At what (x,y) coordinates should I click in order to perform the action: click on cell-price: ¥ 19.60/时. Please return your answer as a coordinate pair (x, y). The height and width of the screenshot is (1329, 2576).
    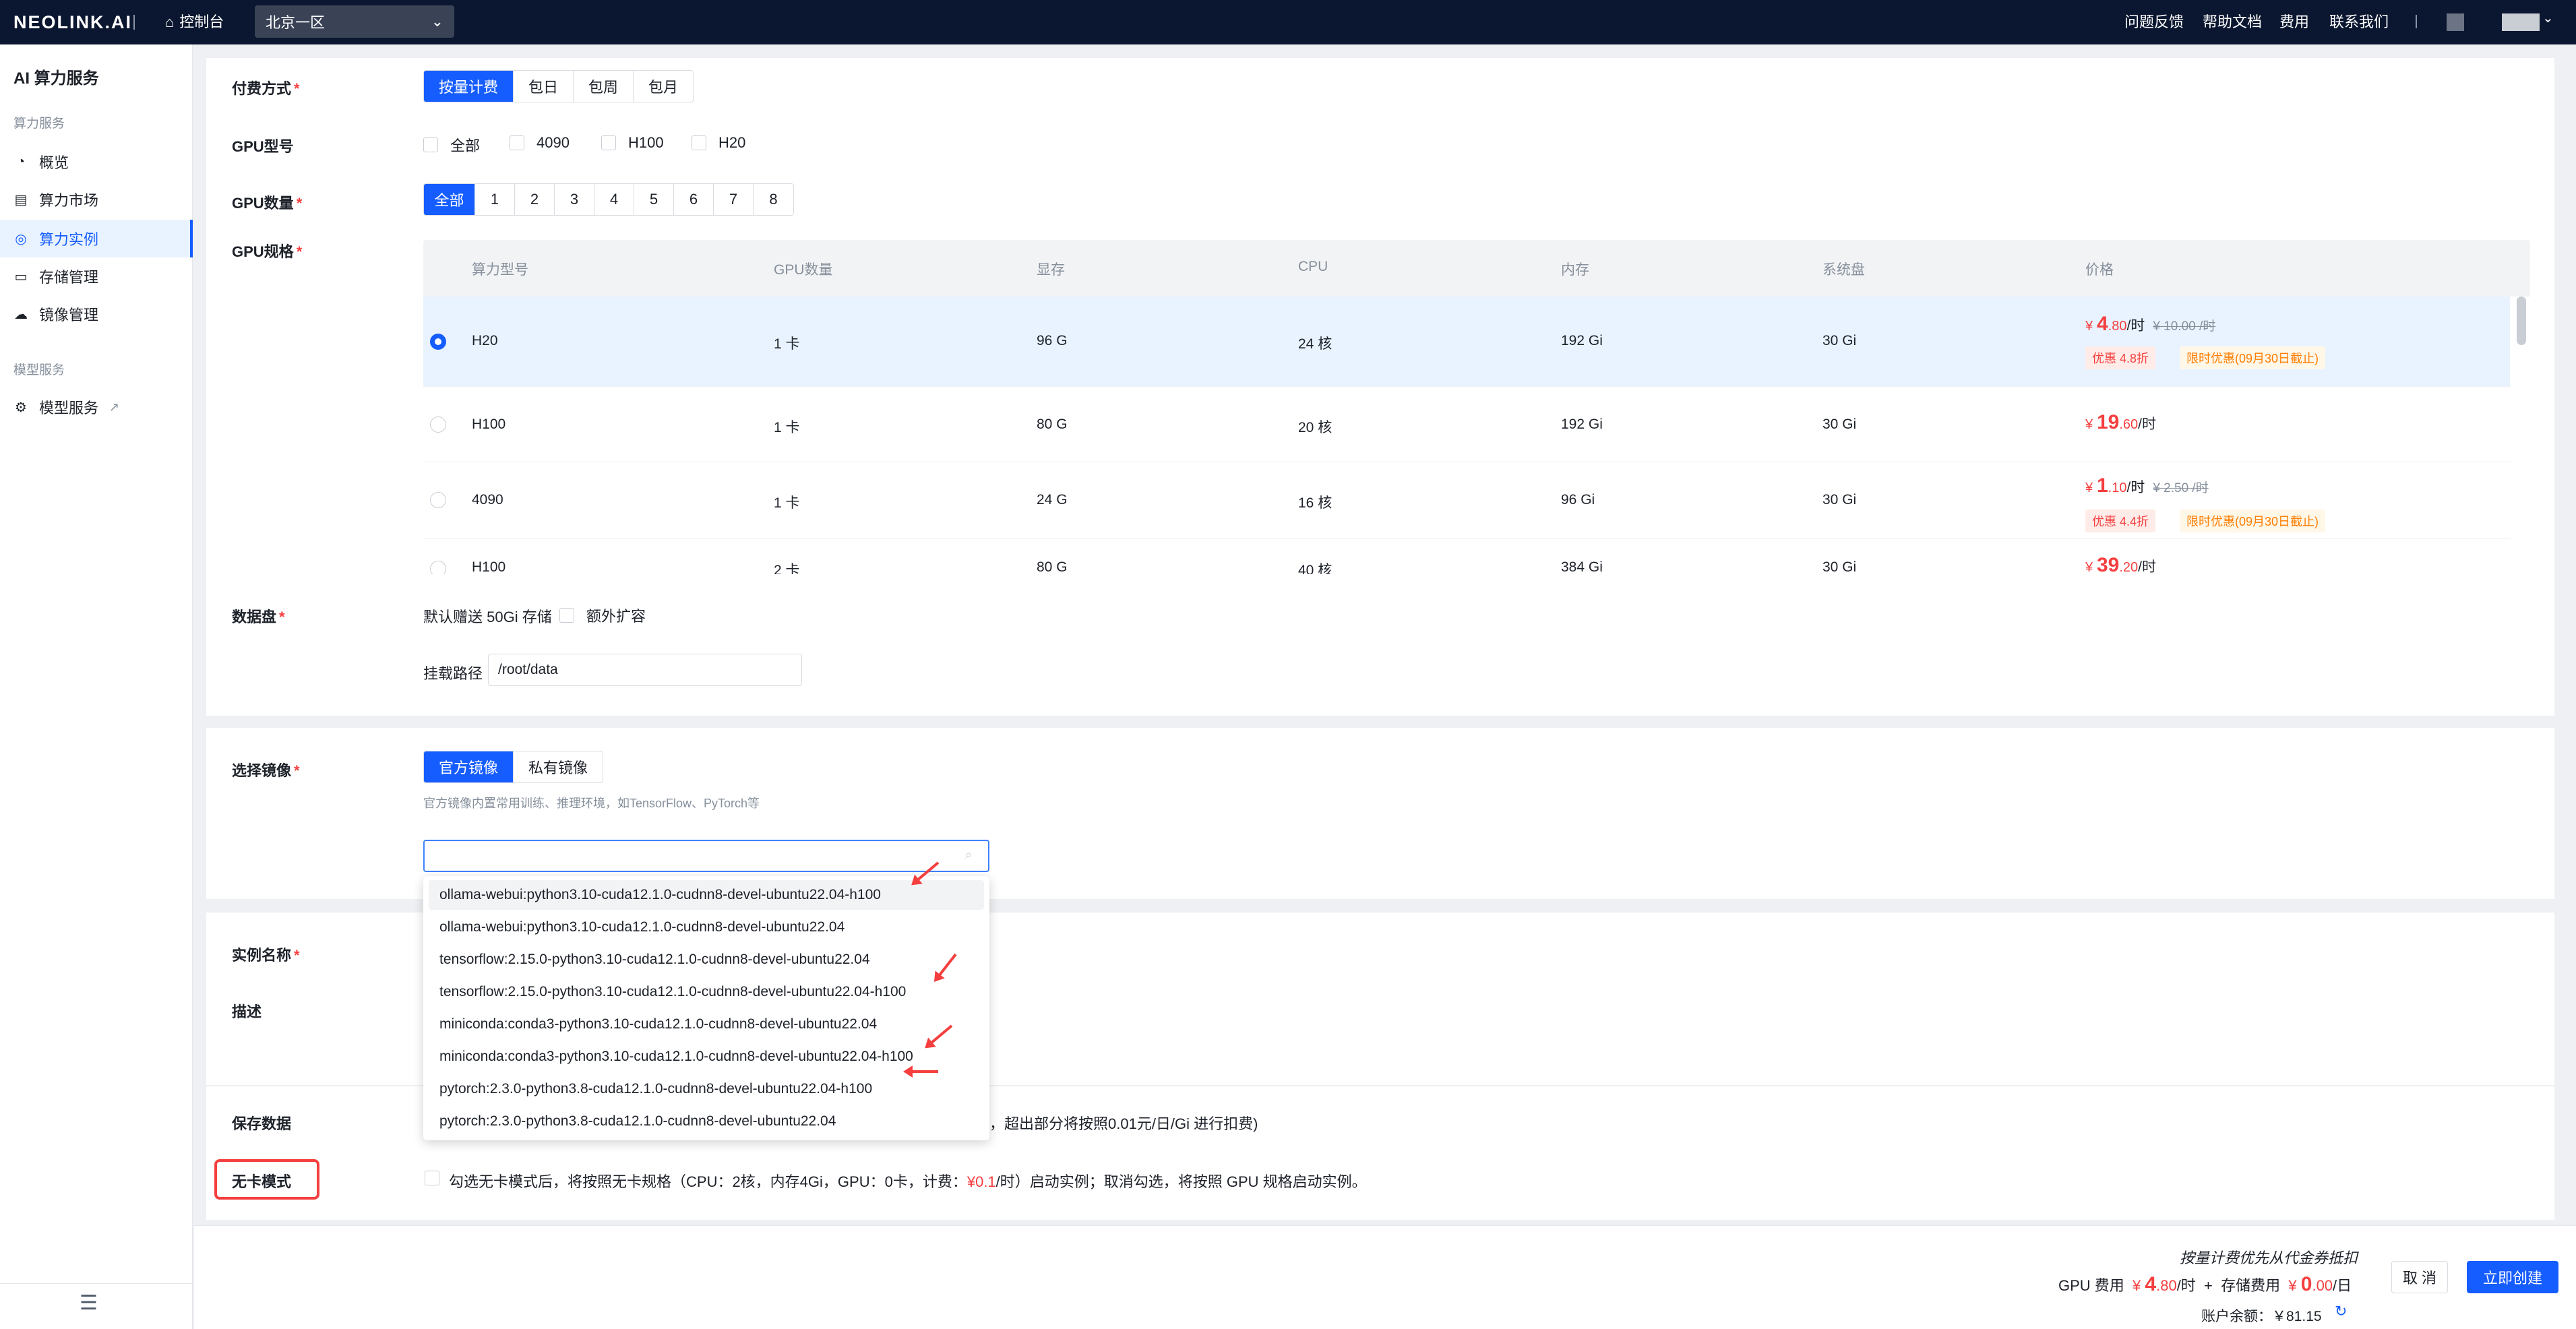
    Looking at the image, I should click on (2120, 422).